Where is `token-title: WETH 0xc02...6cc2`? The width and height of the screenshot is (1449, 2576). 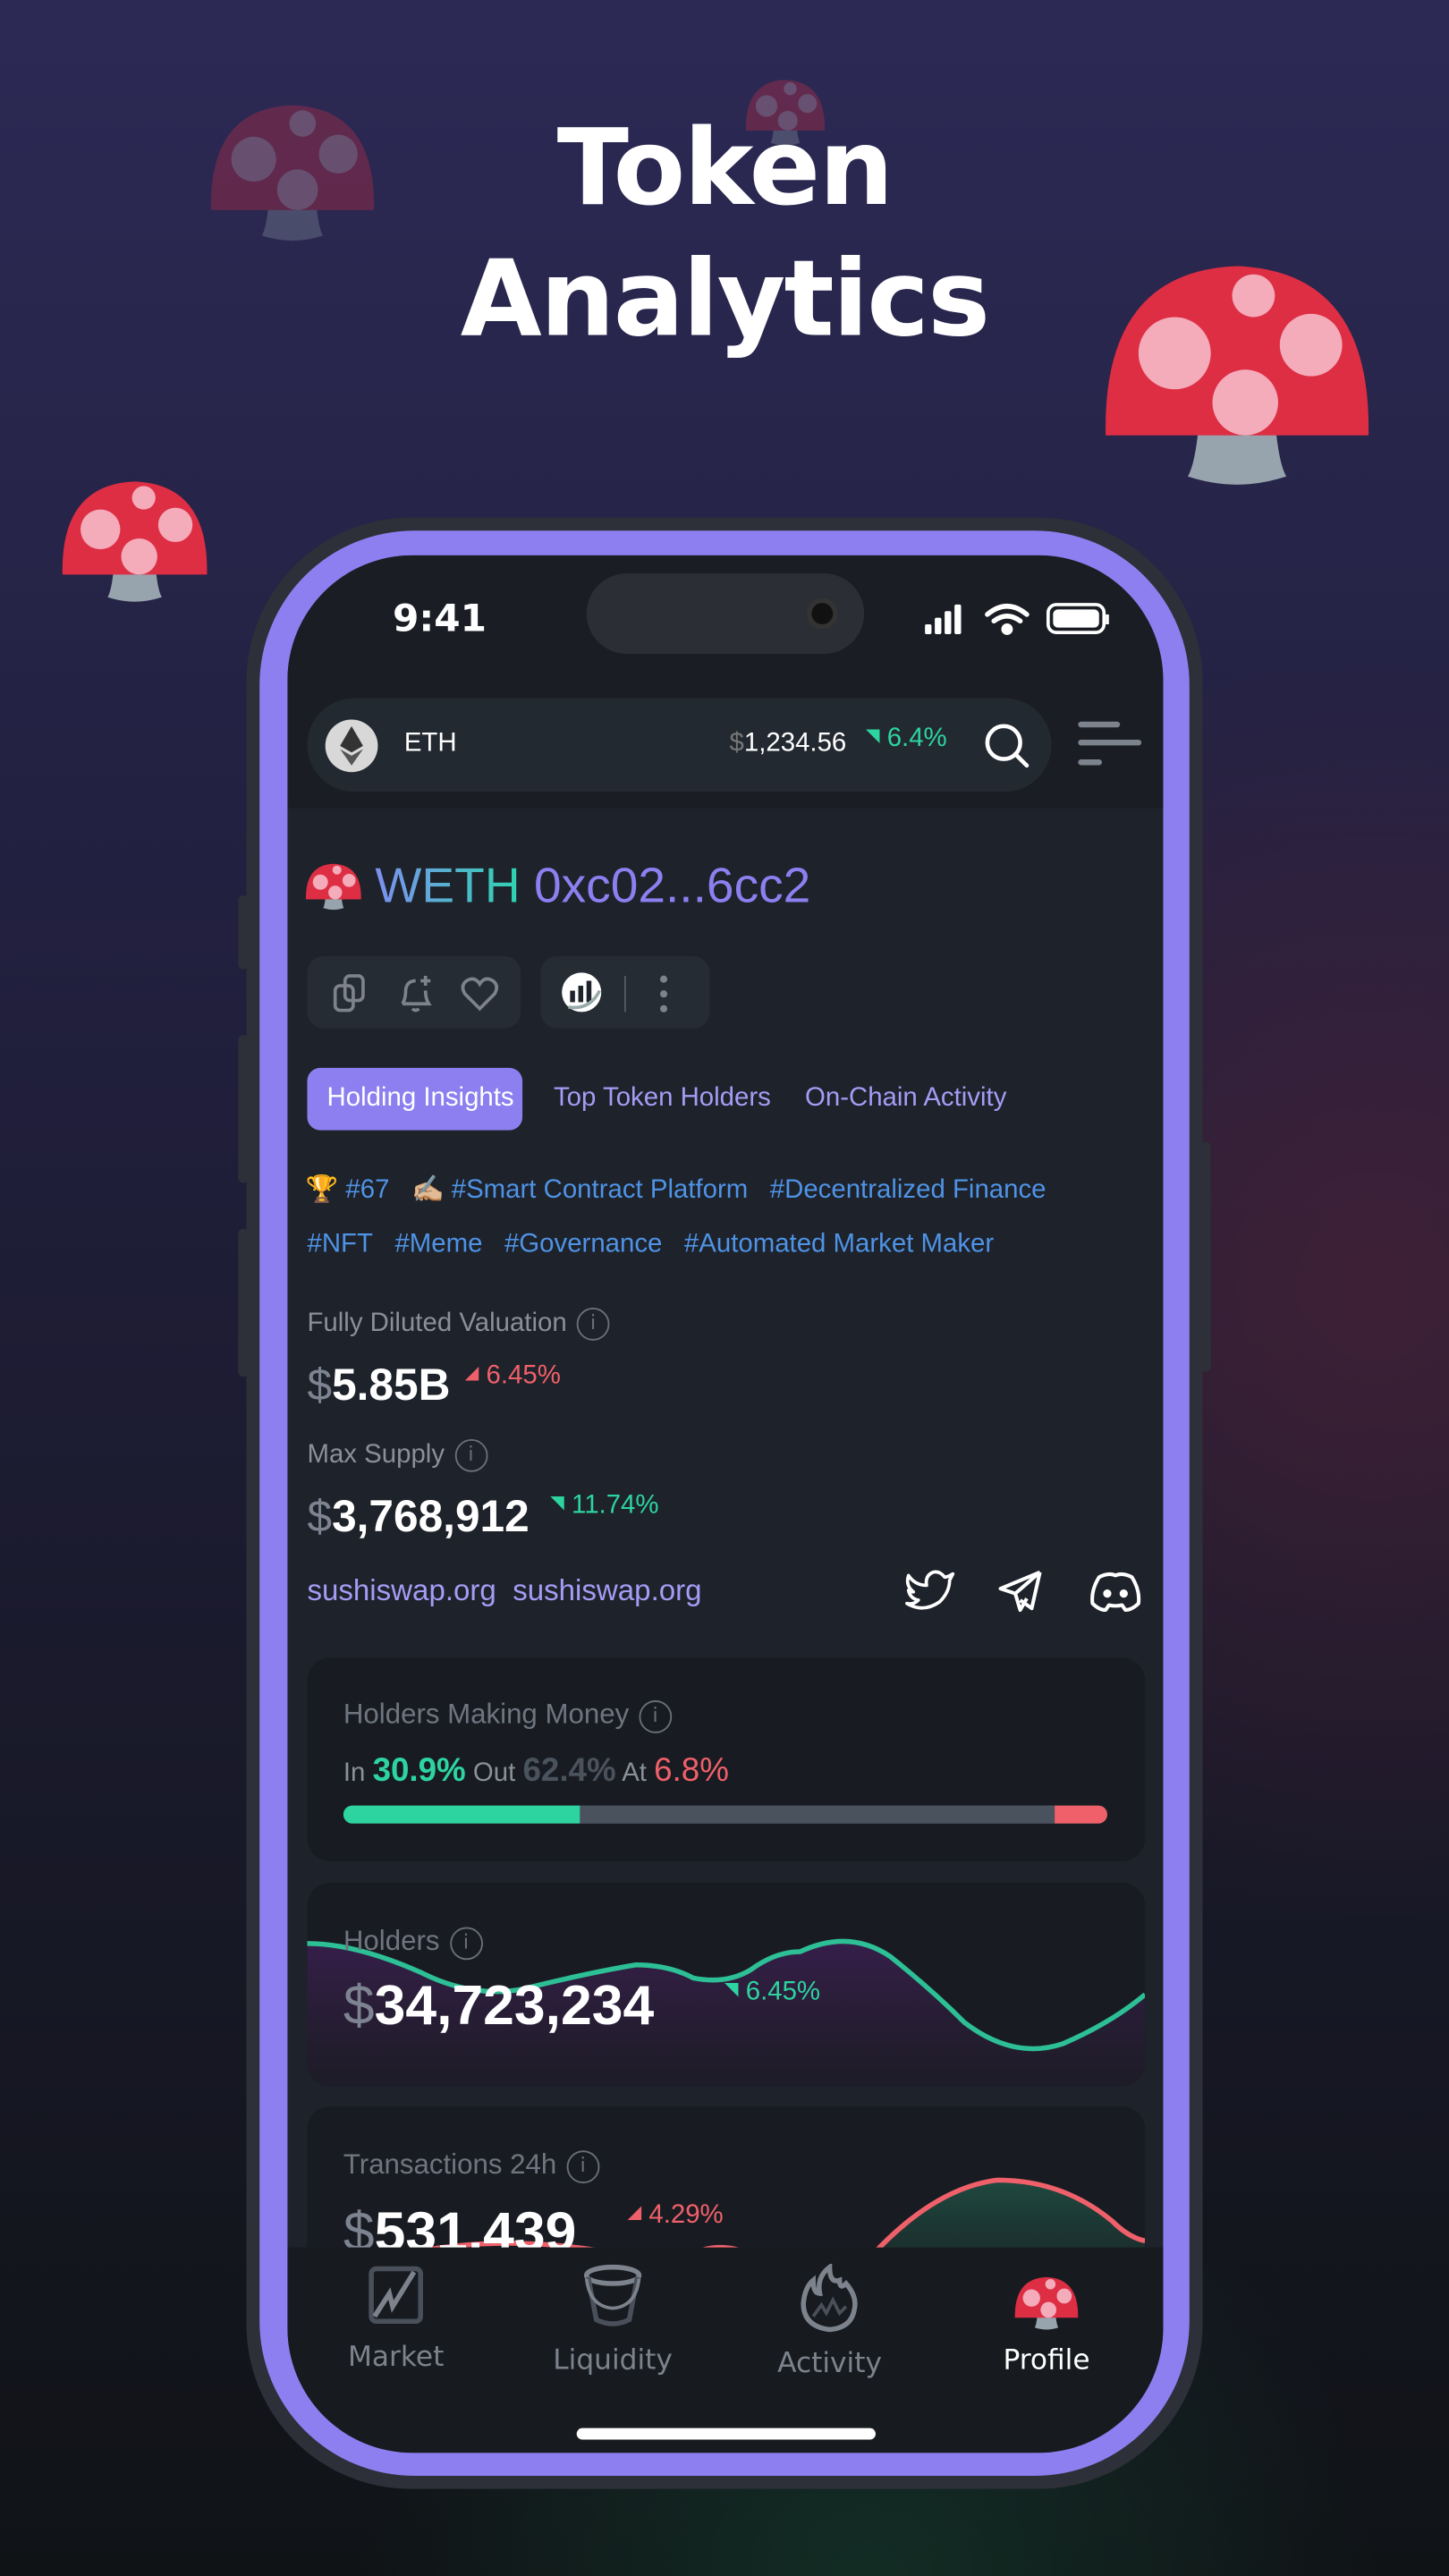
token-title: WETH 0xc02...6cc2 is located at coordinates (557, 883).